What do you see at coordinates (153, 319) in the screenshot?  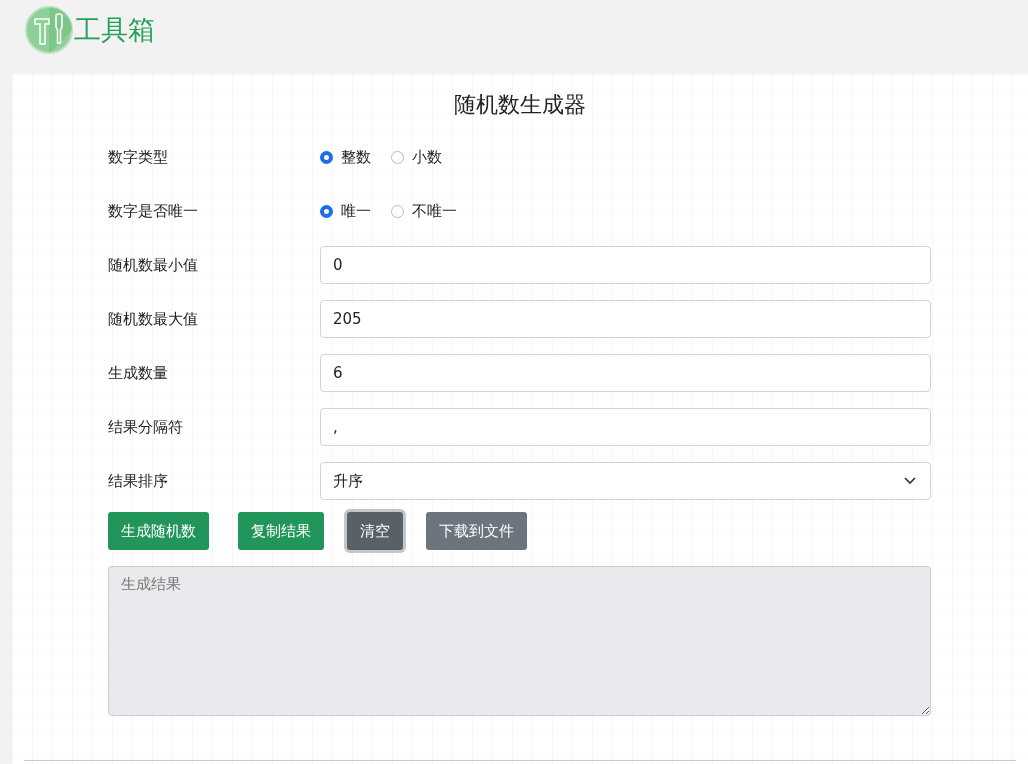 I see `field-label: 随机数最大值` at bounding box center [153, 319].